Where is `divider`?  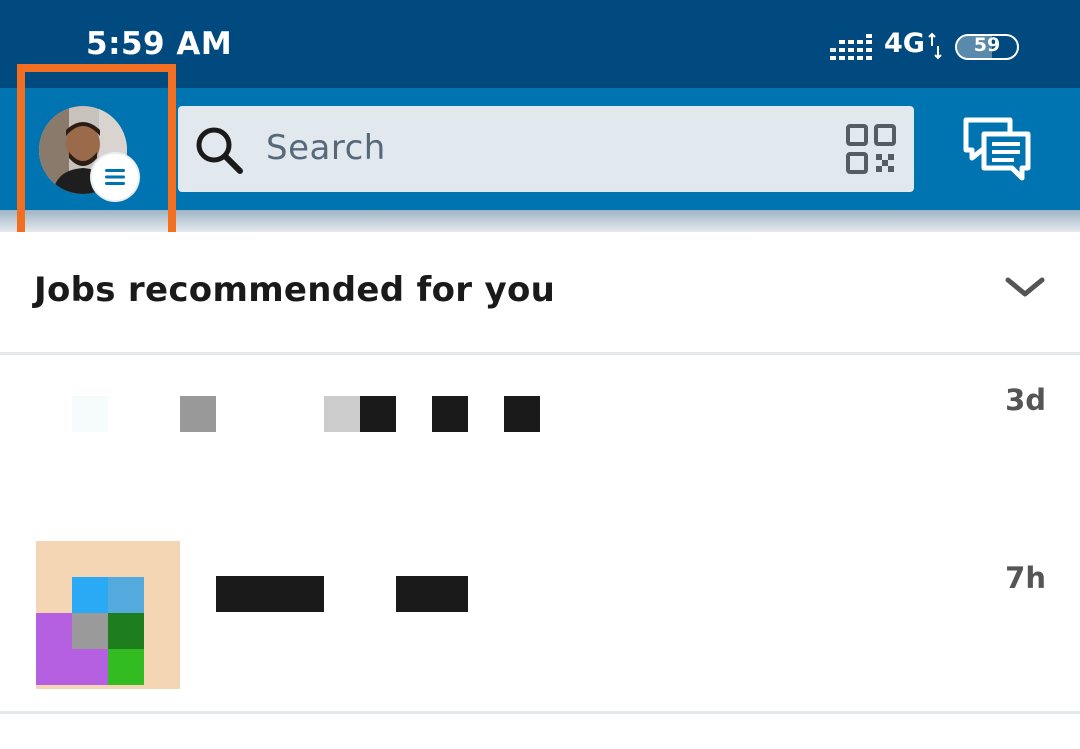
divider is located at coordinates (540, 712).